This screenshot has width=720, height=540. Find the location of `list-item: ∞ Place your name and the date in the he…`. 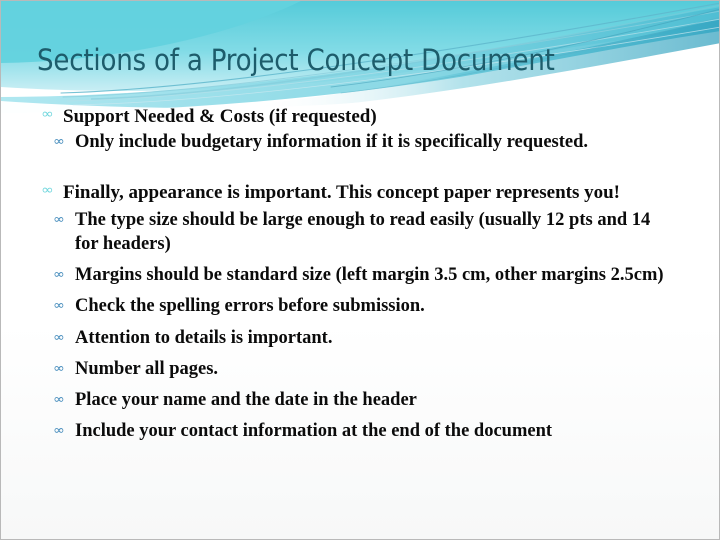

list-item: ∞ Place your name and the date in the he… is located at coordinates (364, 400).